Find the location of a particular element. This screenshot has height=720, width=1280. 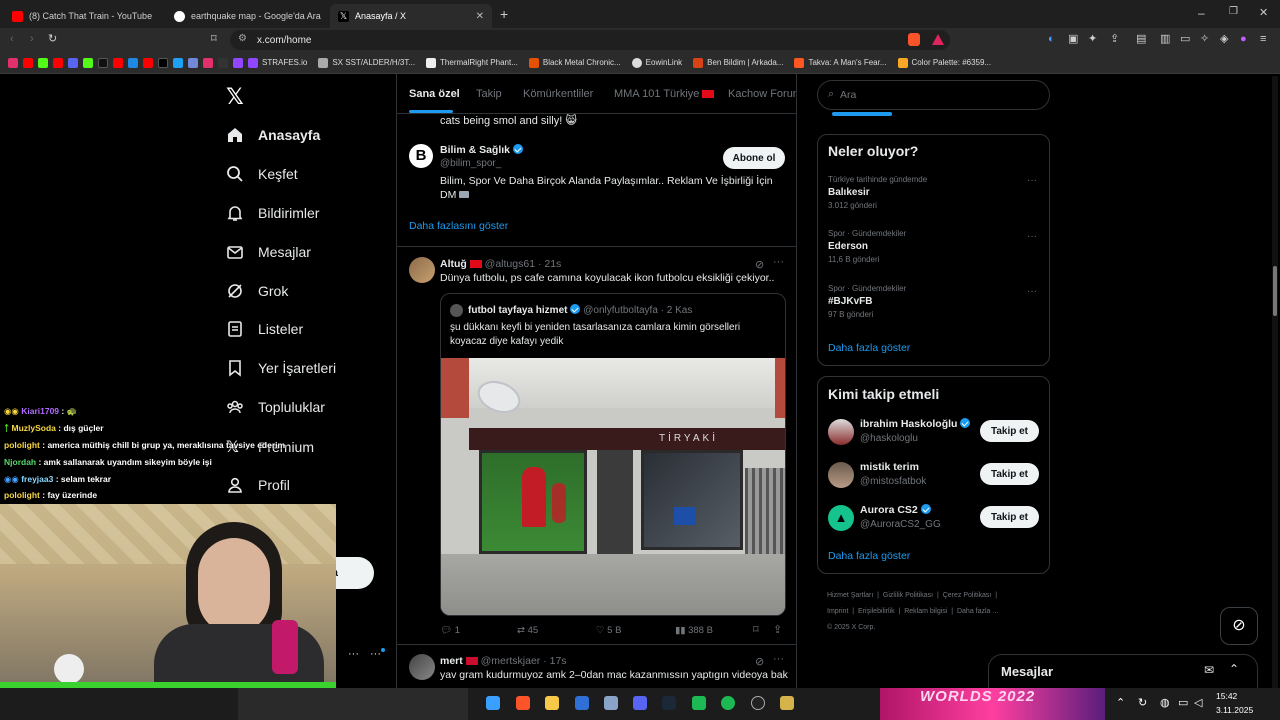

wallet-icon: ▭ is located at coordinates (1185, 39).